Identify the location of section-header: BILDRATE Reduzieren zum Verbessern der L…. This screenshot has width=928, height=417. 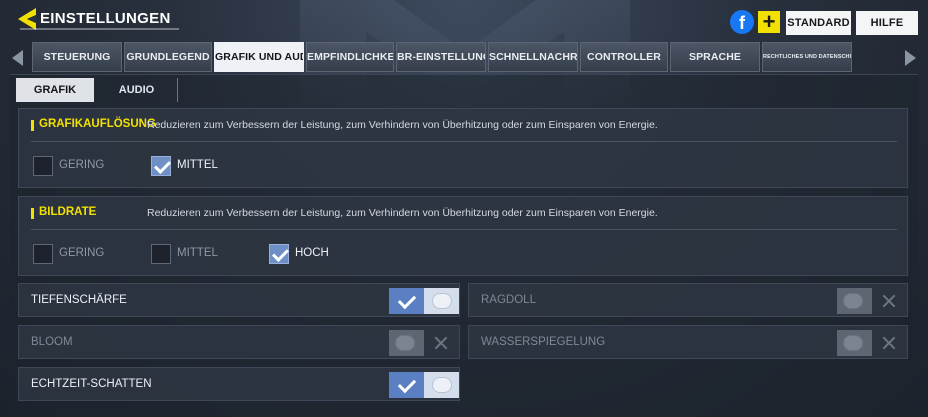
(463, 213).